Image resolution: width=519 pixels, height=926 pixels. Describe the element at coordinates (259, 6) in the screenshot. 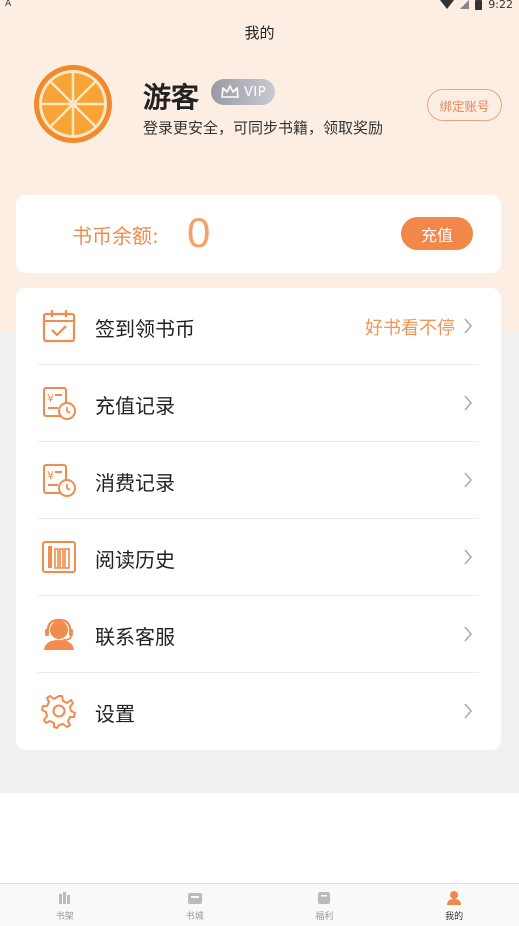

I see `status-bar: A 9:22` at that location.